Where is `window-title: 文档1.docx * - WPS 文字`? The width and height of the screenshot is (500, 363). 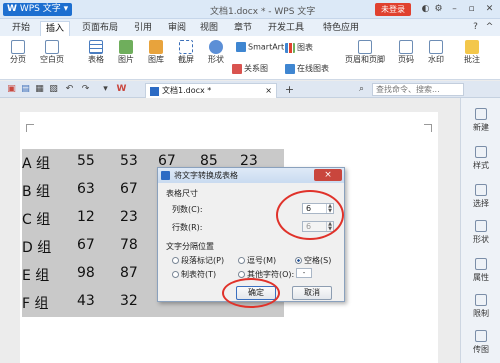 window-title: 文档1.docx * - WPS 文字 is located at coordinates (263, 12).